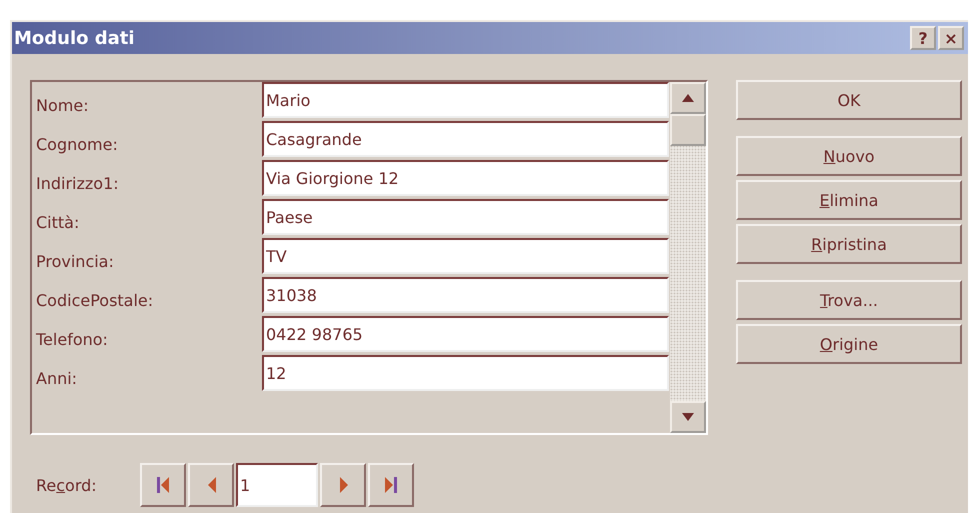 This screenshot has height=513, width=976. I want to click on scroll-up-button, so click(688, 98).